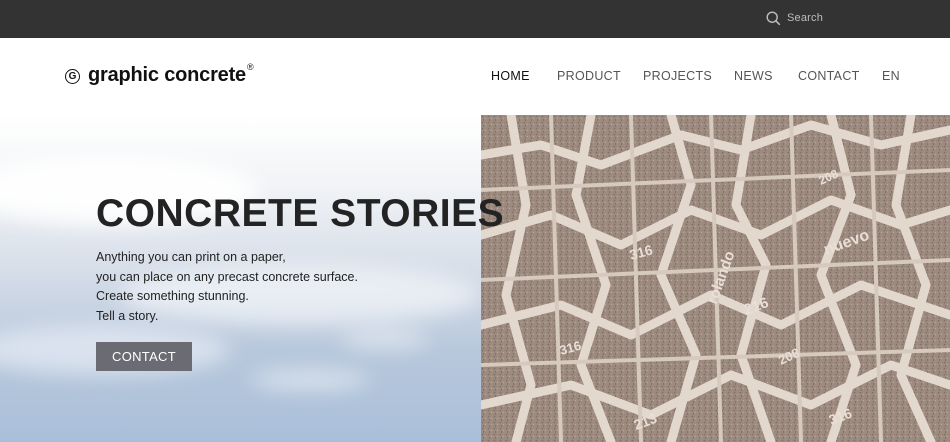  Describe the element at coordinates (510, 76) in the screenshot. I see `nav-item-home: HOME` at that location.